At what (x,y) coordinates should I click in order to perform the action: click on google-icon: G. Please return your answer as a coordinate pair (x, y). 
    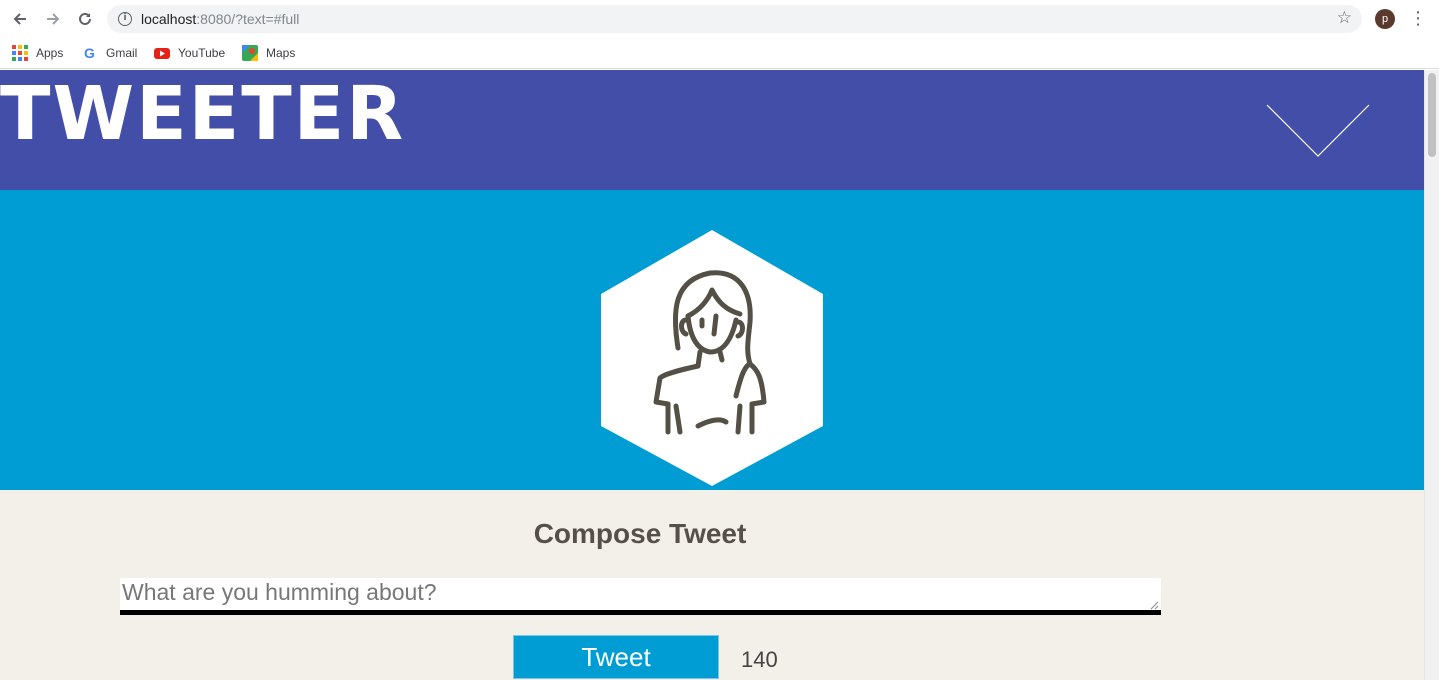
    Looking at the image, I should click on (90, 53).